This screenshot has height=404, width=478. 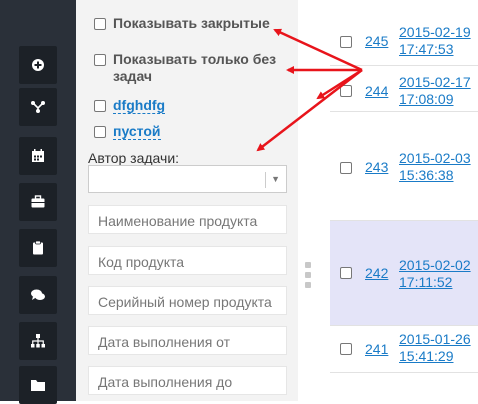 I want to click on chevron-down-icon: ▼, so click(x=275, y=179).